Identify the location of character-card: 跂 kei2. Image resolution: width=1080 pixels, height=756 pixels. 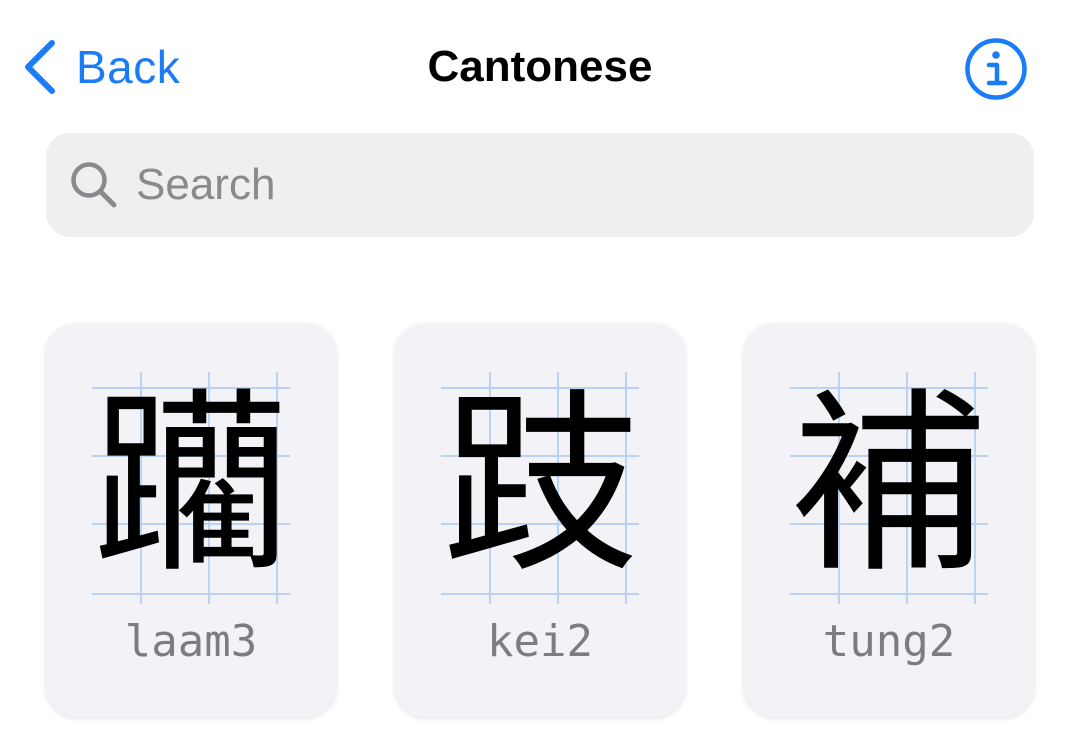
(540, 520).